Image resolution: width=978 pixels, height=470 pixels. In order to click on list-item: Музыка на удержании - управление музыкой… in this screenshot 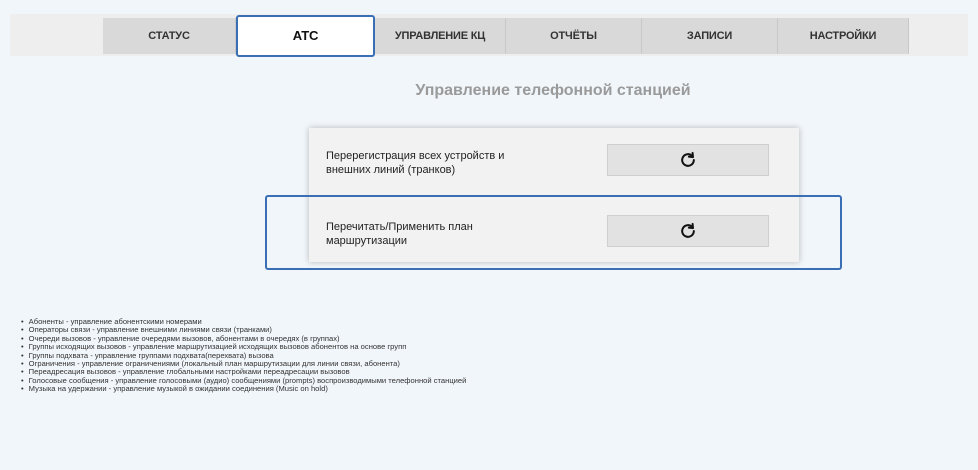, I will do `click(247, 388)`.